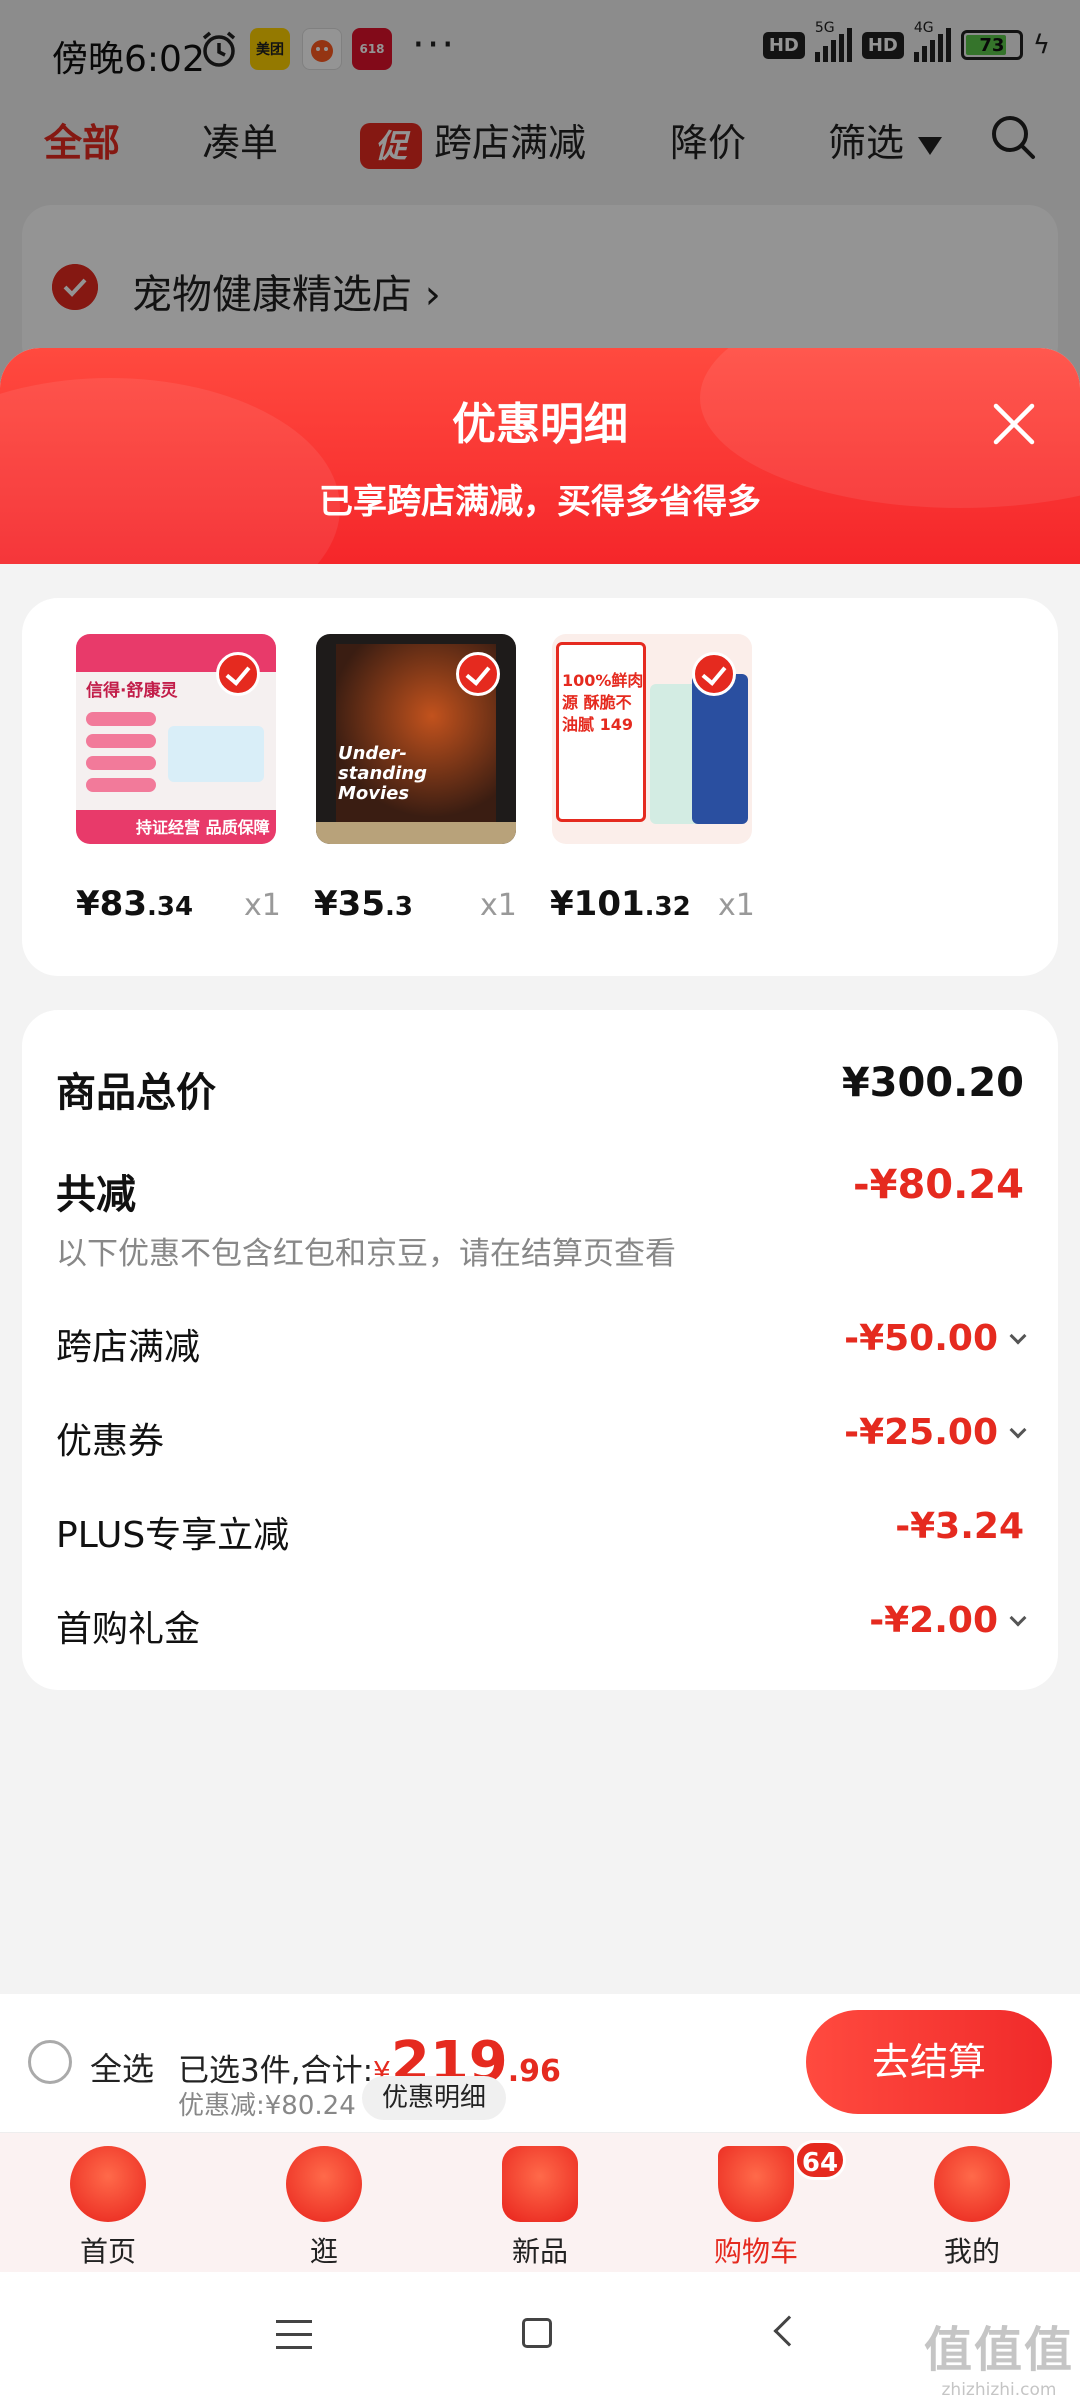 The image size is (1080, 2400). I want to click on discount-value-first-purchase: -¥2.00, so click(948, 1620).